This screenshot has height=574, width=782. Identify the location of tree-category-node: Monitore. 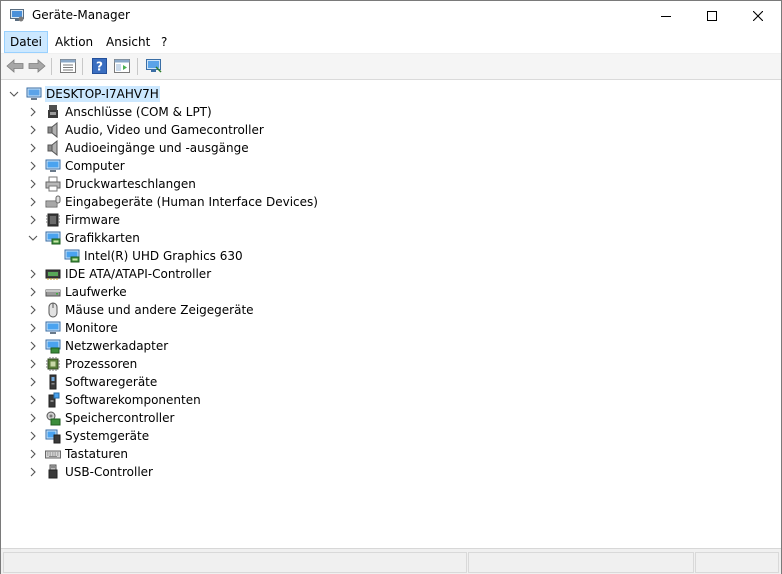
(391, 328).